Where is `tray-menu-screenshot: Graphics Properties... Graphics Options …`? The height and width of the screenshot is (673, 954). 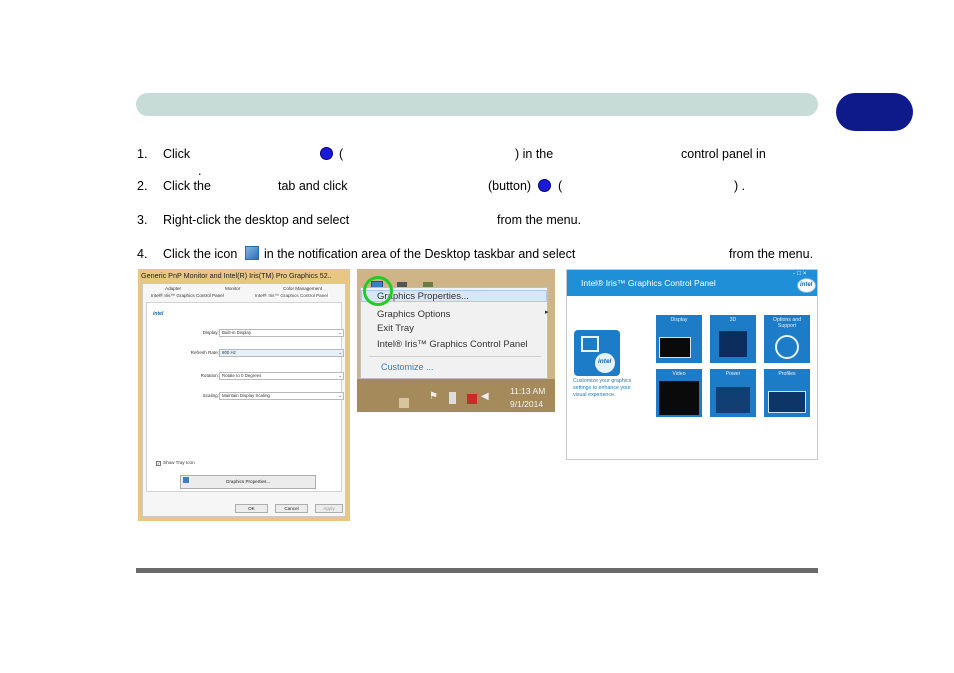 tray-menu-screenshot: Graphics Properties... Graphics Options … is located at coordinates (456, 340).